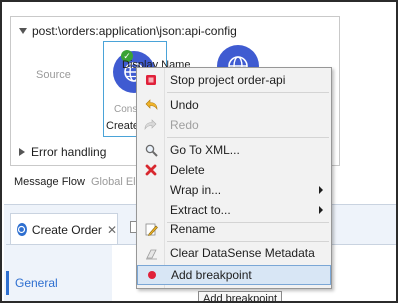 This screenshot has height=303, width=398. What do you see at coordinates (19, 300) in the screenshot?
I see `side-nav-item-advanced: A` at bounding box center [19, 300].